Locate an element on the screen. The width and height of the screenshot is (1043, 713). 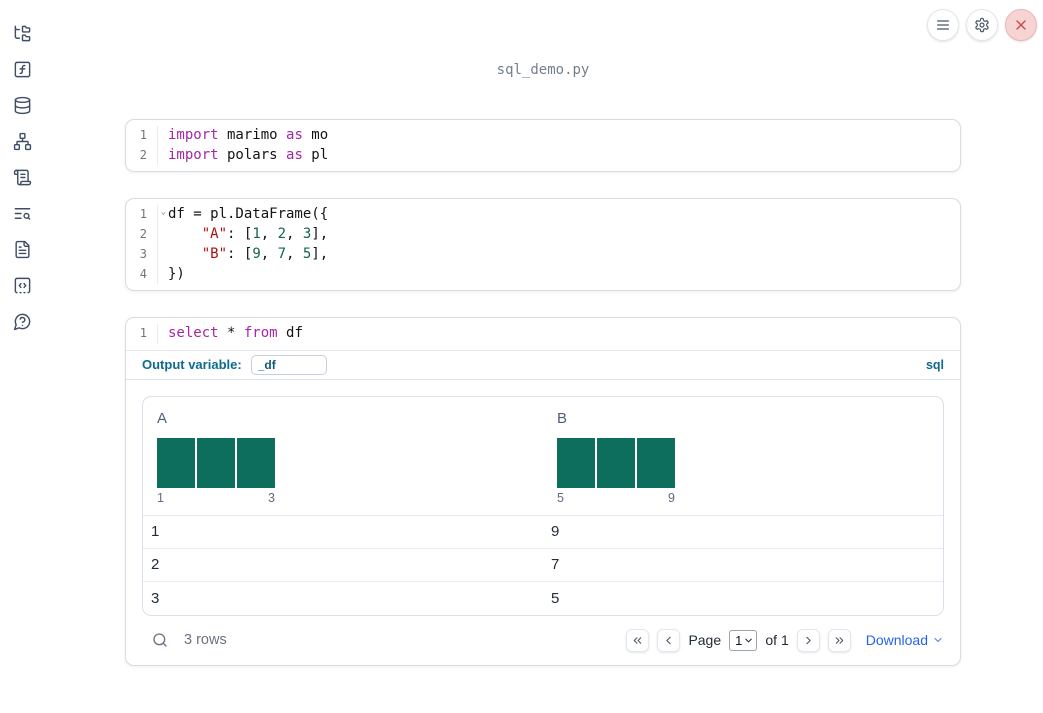
sidebar-item-scratchpad is located at coordinates (22, 249).